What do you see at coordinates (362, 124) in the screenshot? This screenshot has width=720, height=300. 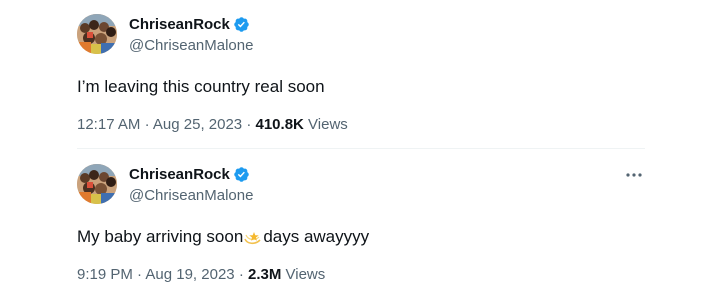 I see `tweet-meta: 12:17 AM · Aug 25, 2023 · 410.8K Views` at bounding box center [362, 124].